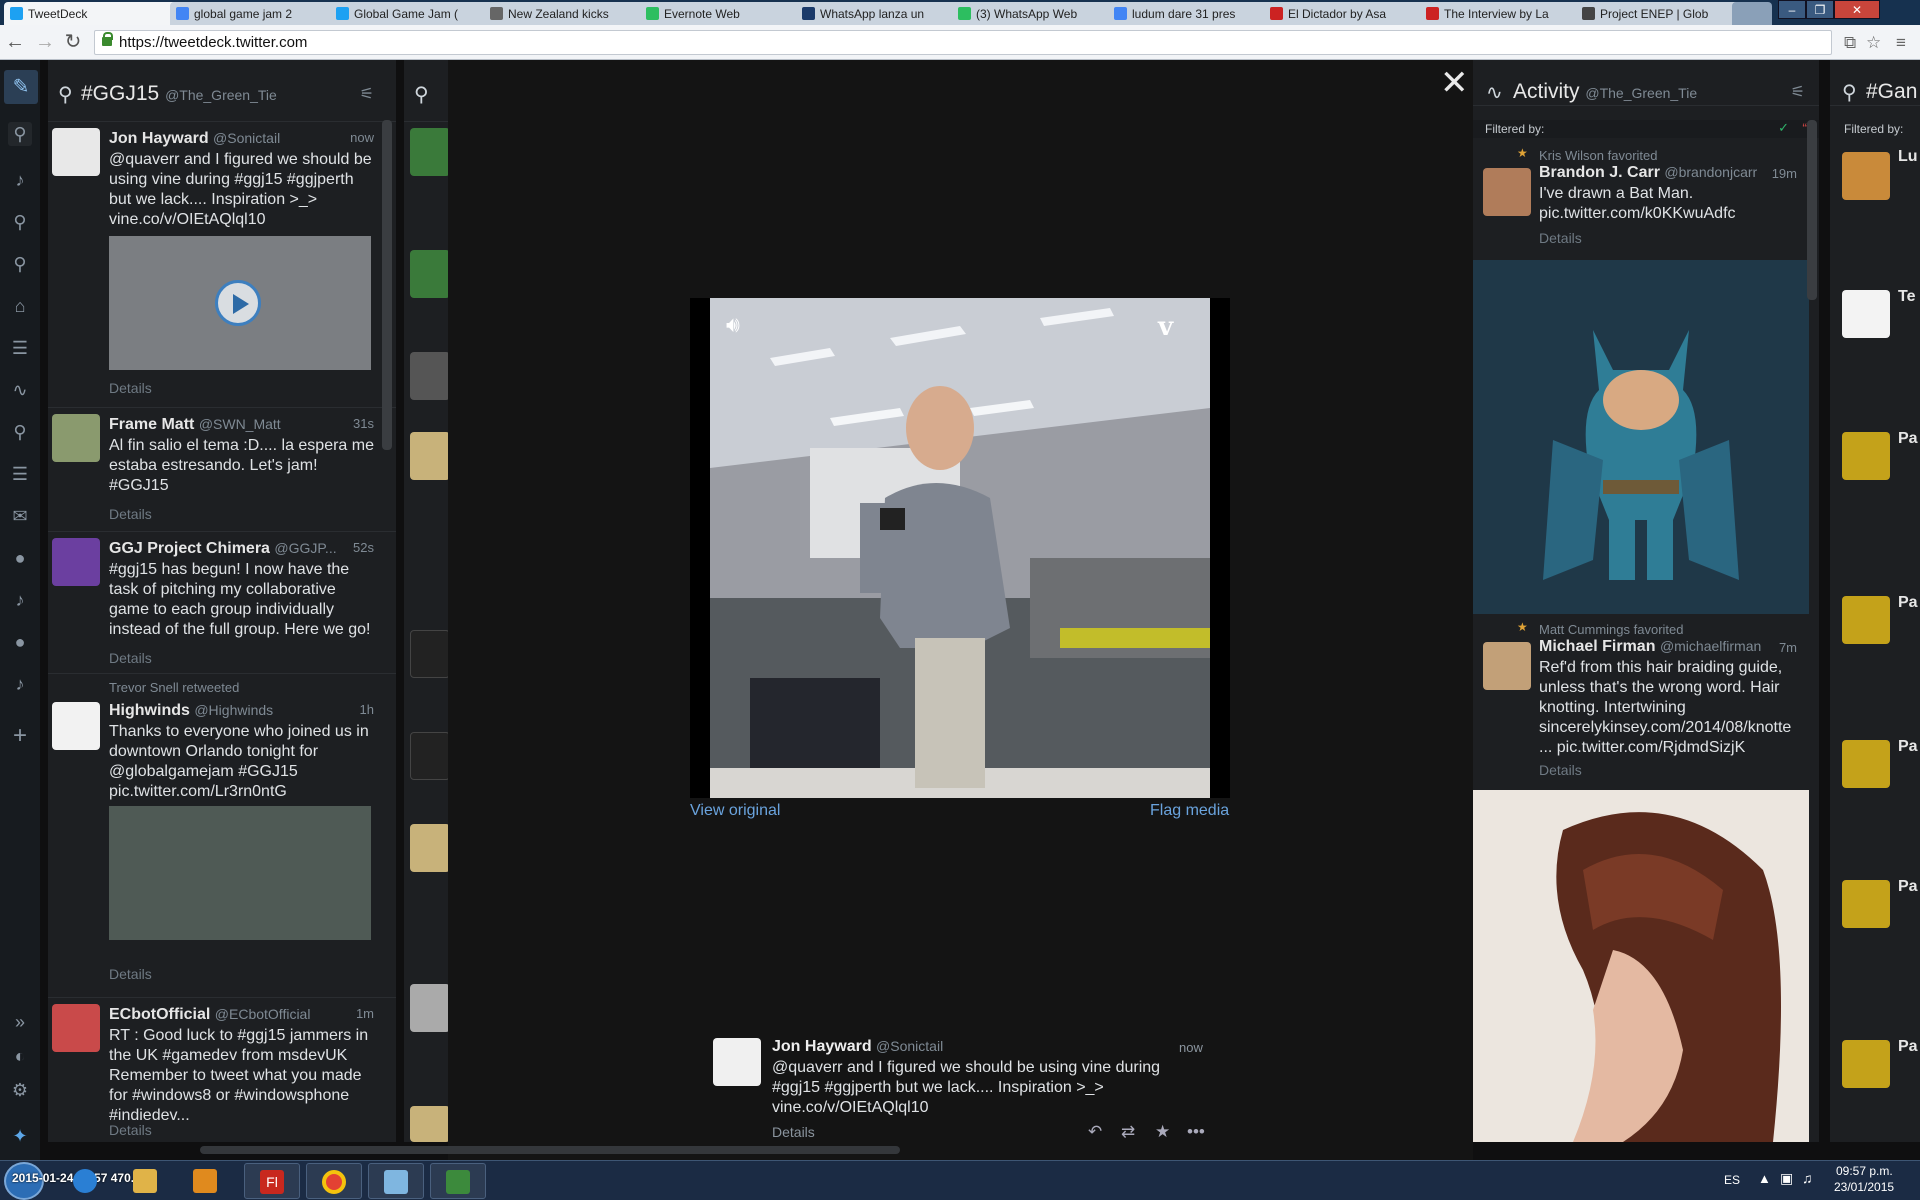 This screenshot has height=1200, width=1920. Describe the element at coordinates (1710, 646) in the screenshot. I see `tweet-handle: @michaelfirman` at that location.